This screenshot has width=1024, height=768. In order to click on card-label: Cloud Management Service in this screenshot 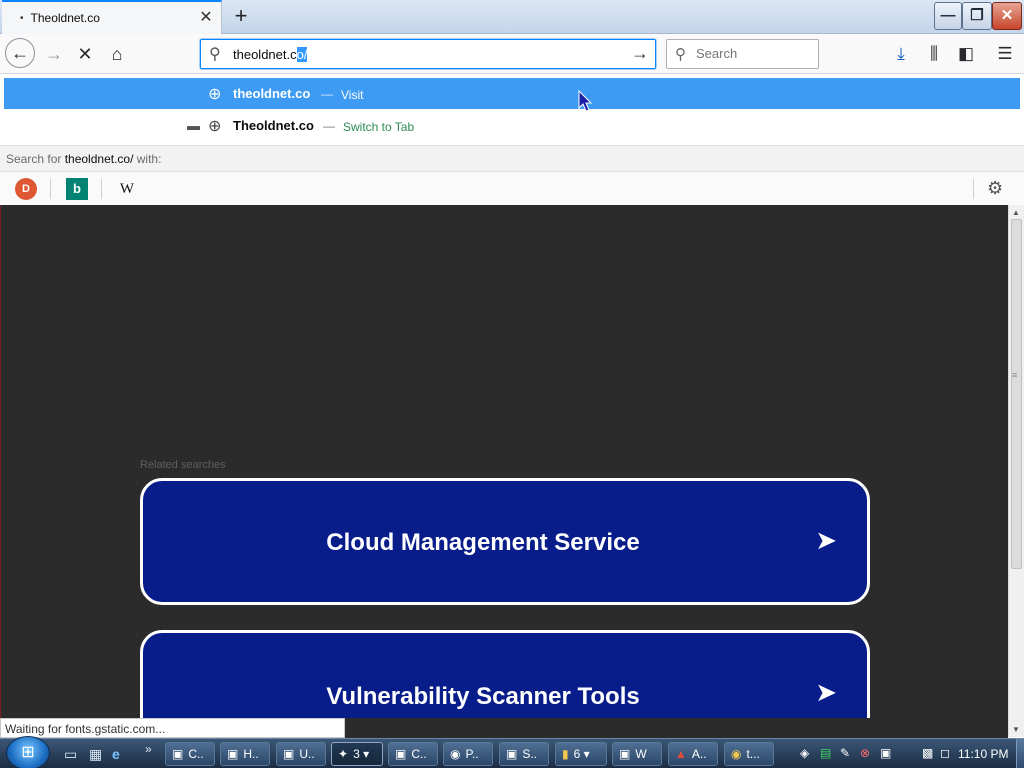, I will do `click(483, 542)`.